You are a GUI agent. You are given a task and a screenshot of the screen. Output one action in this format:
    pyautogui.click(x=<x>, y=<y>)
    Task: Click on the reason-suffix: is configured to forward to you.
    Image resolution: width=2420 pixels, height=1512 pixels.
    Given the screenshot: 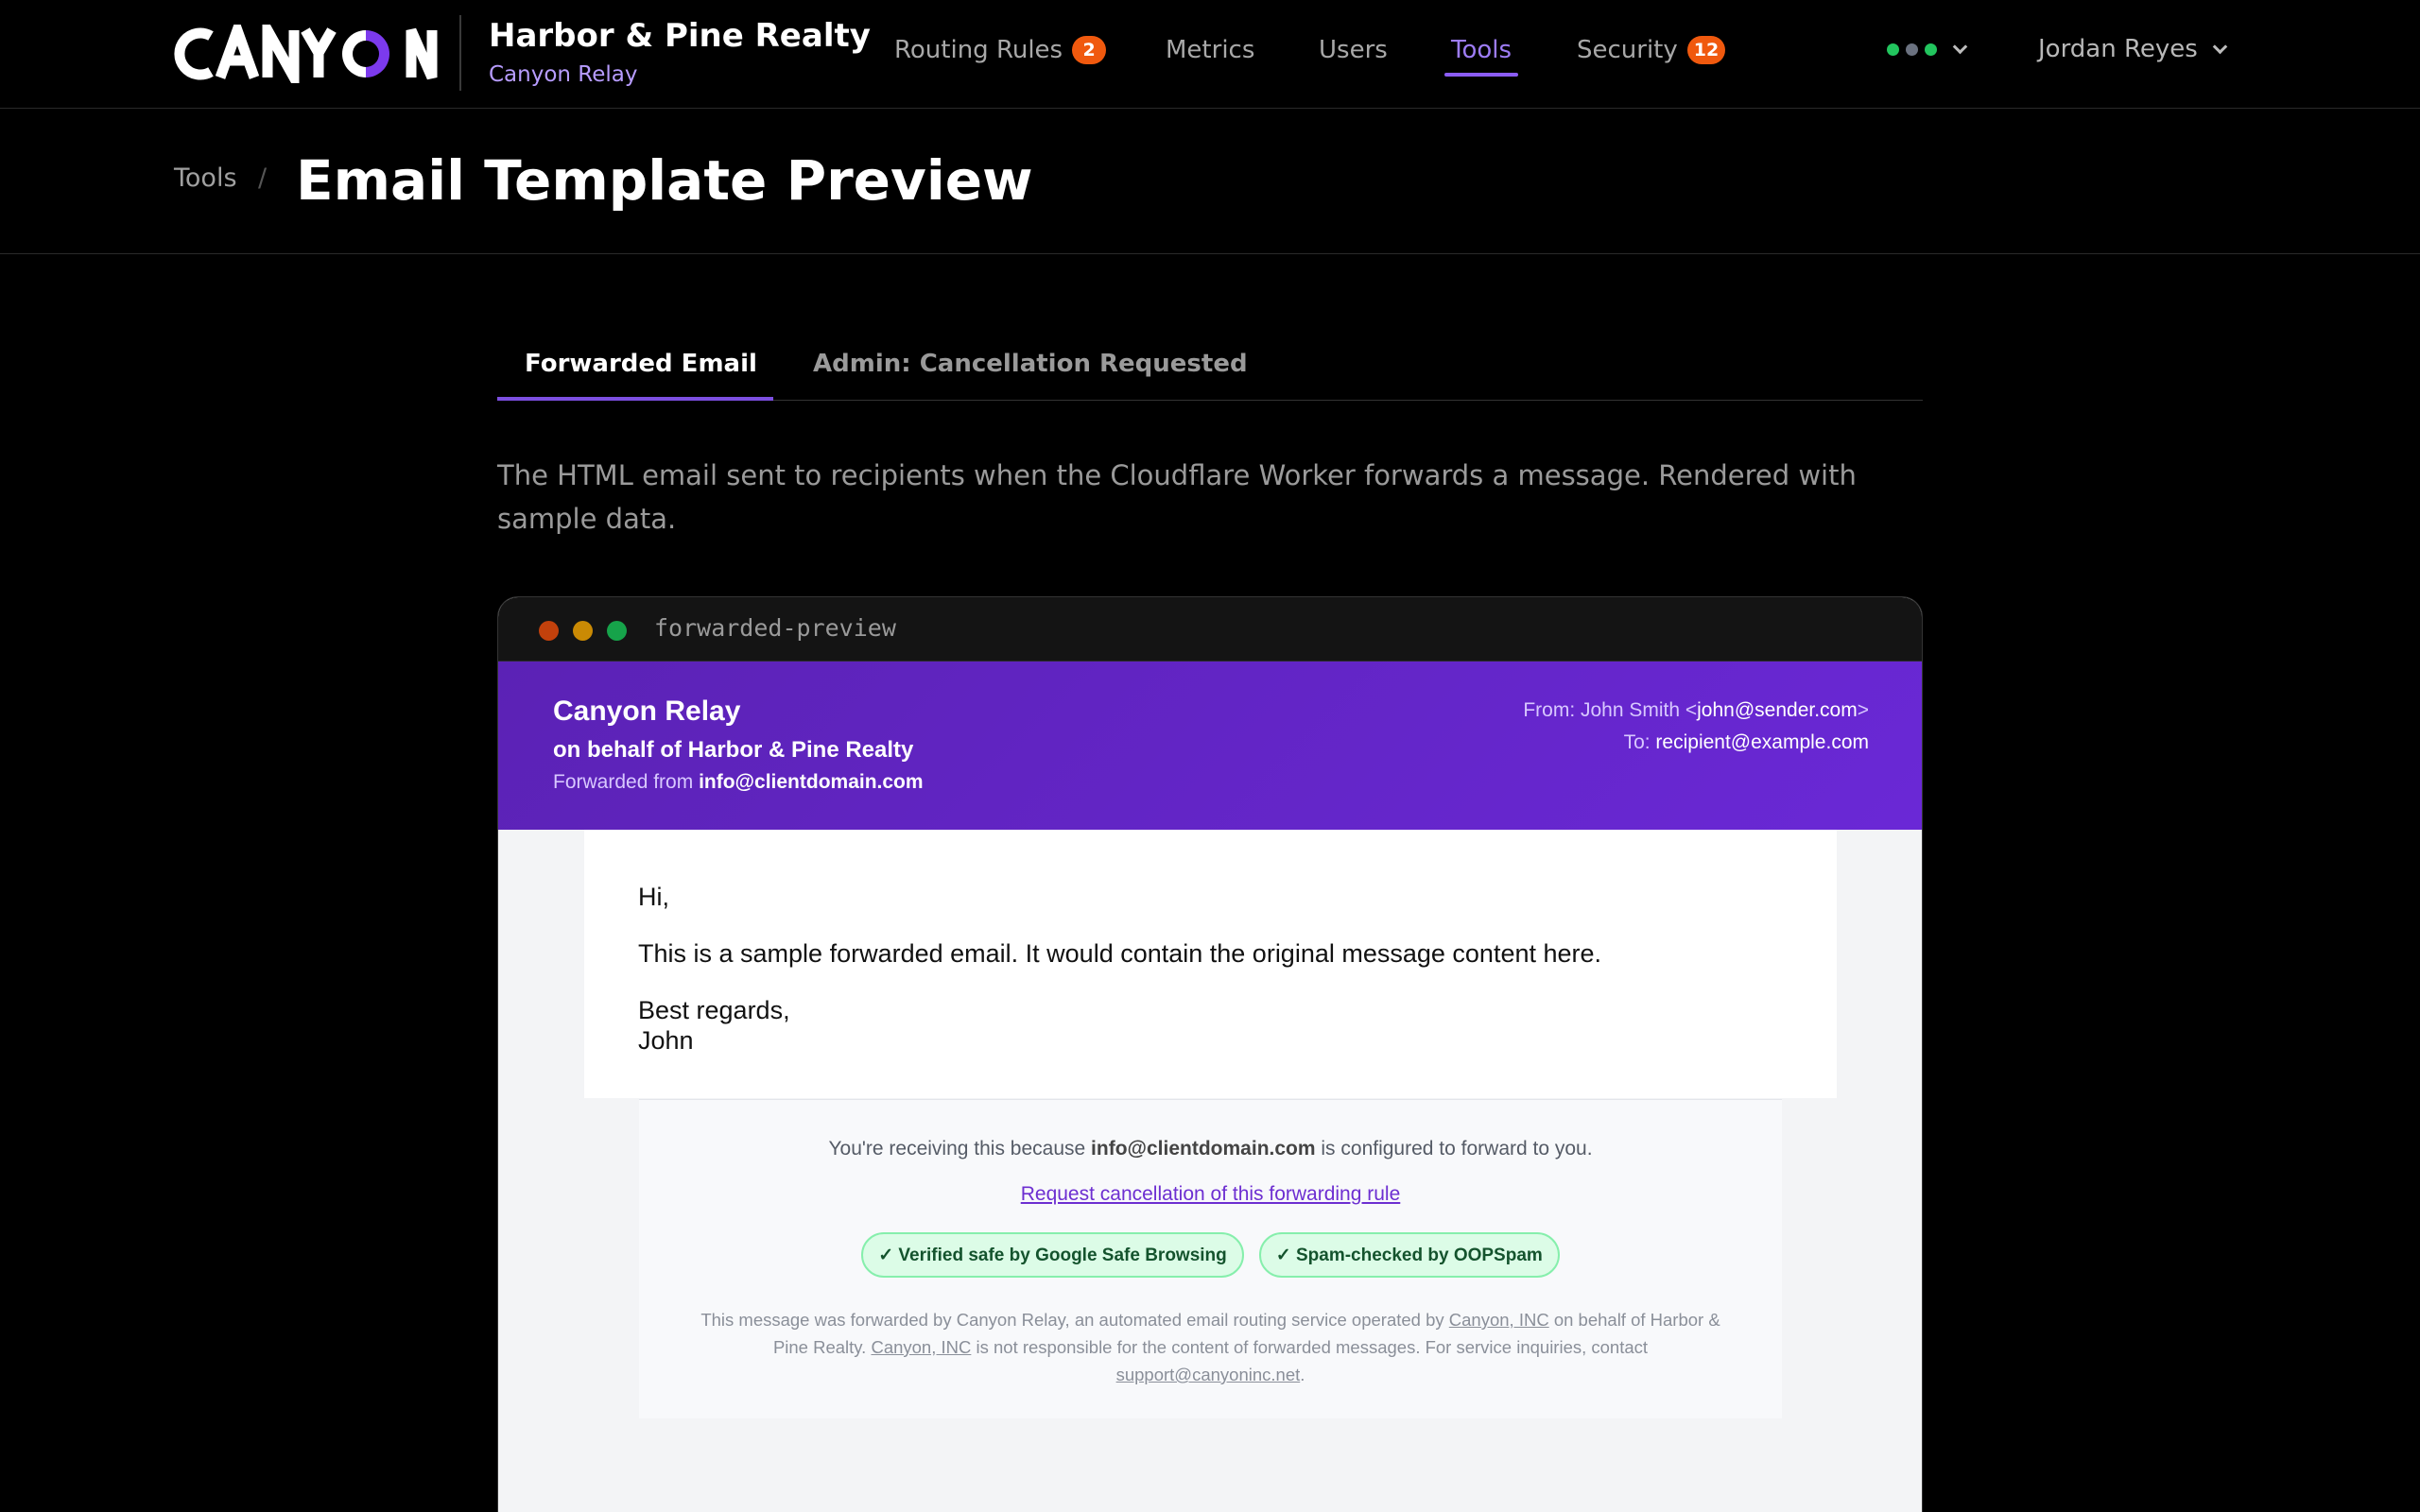 What is the action you would take?
    pyautogui.click(x=1457, y=1149)
    